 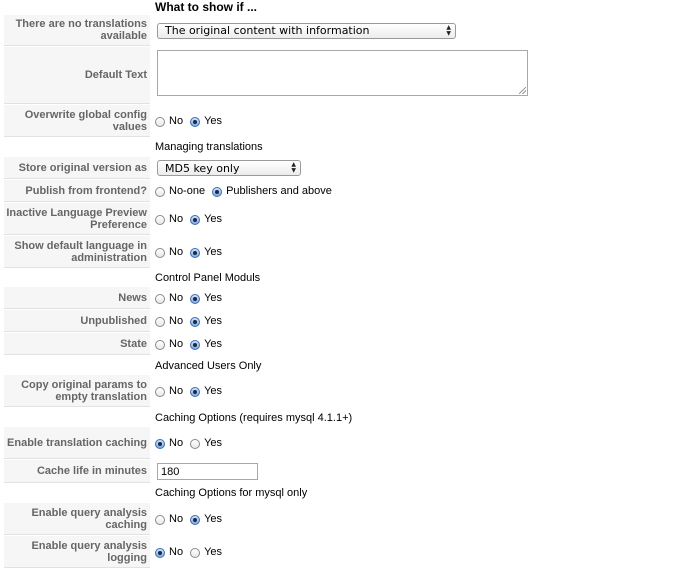 What do you see at coordinates (206, 391) in the screenshot?
I see `copy-params-yes-option: Yes` at bounding box center [206, 391].